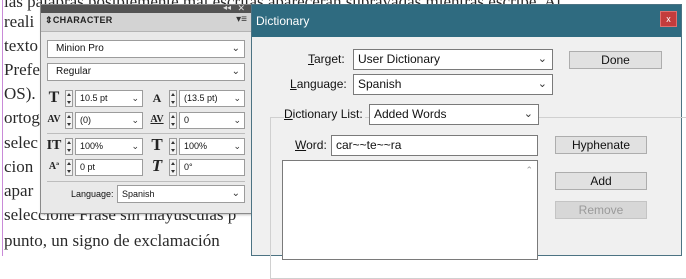 Image resolution: width=686 pixels, height=279 pixels. I want to click on leading-value: (13.5 pt), so click(201, 98).